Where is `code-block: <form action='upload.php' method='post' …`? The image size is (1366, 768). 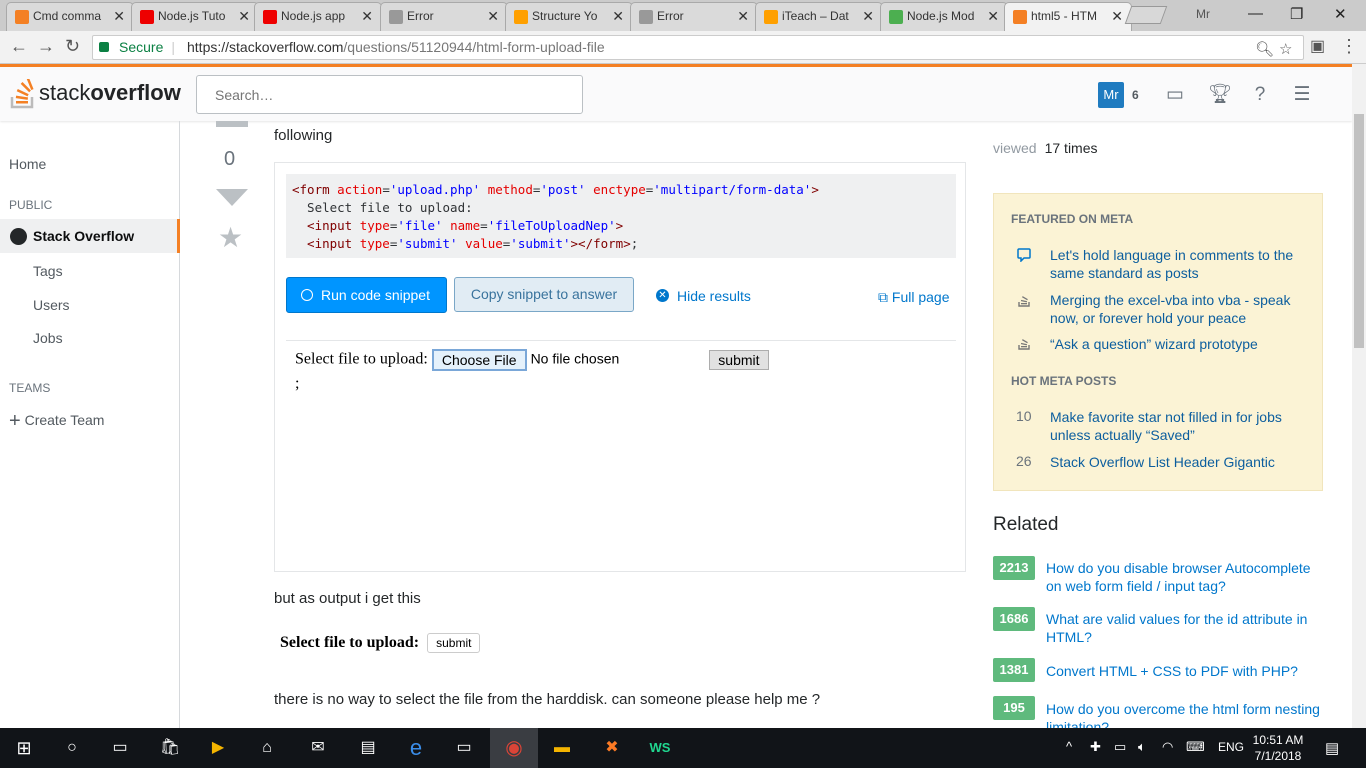
code-block: <form action='upload.php' method='post' … is located at coordinates (621, 216).